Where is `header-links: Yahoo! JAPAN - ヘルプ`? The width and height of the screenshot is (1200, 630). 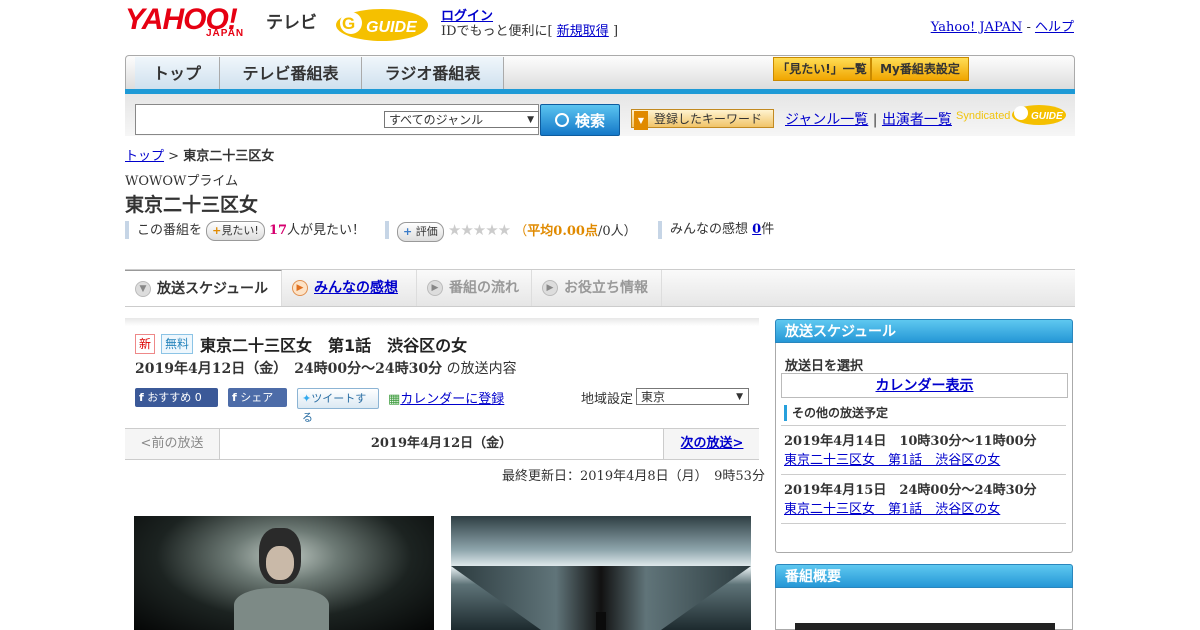 header-links: Yahoo! JAPAN - ヘルプ is located at coordinates (1002, 25).